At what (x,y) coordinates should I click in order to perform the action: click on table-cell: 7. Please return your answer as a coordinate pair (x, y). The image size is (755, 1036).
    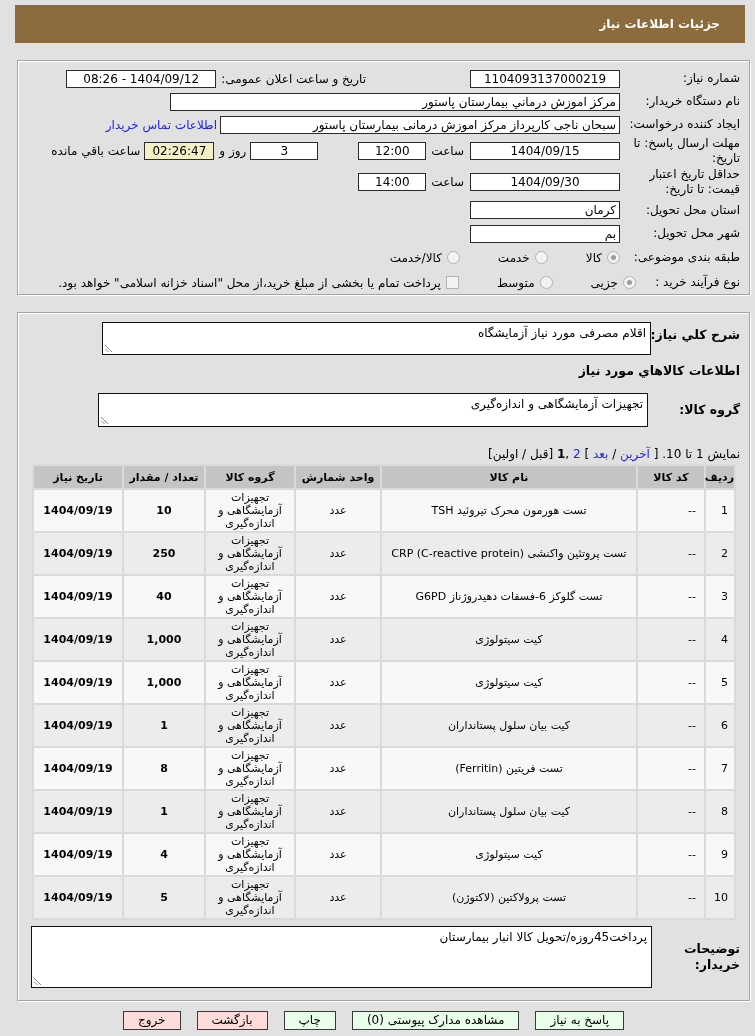
    Looking at the image, I should click on (720, 768).